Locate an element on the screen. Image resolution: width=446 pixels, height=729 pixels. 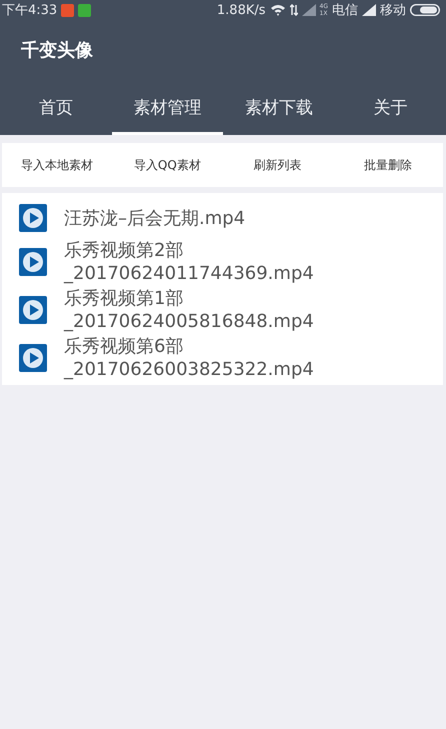
wifi-icon is located at coordinates (278, 10).